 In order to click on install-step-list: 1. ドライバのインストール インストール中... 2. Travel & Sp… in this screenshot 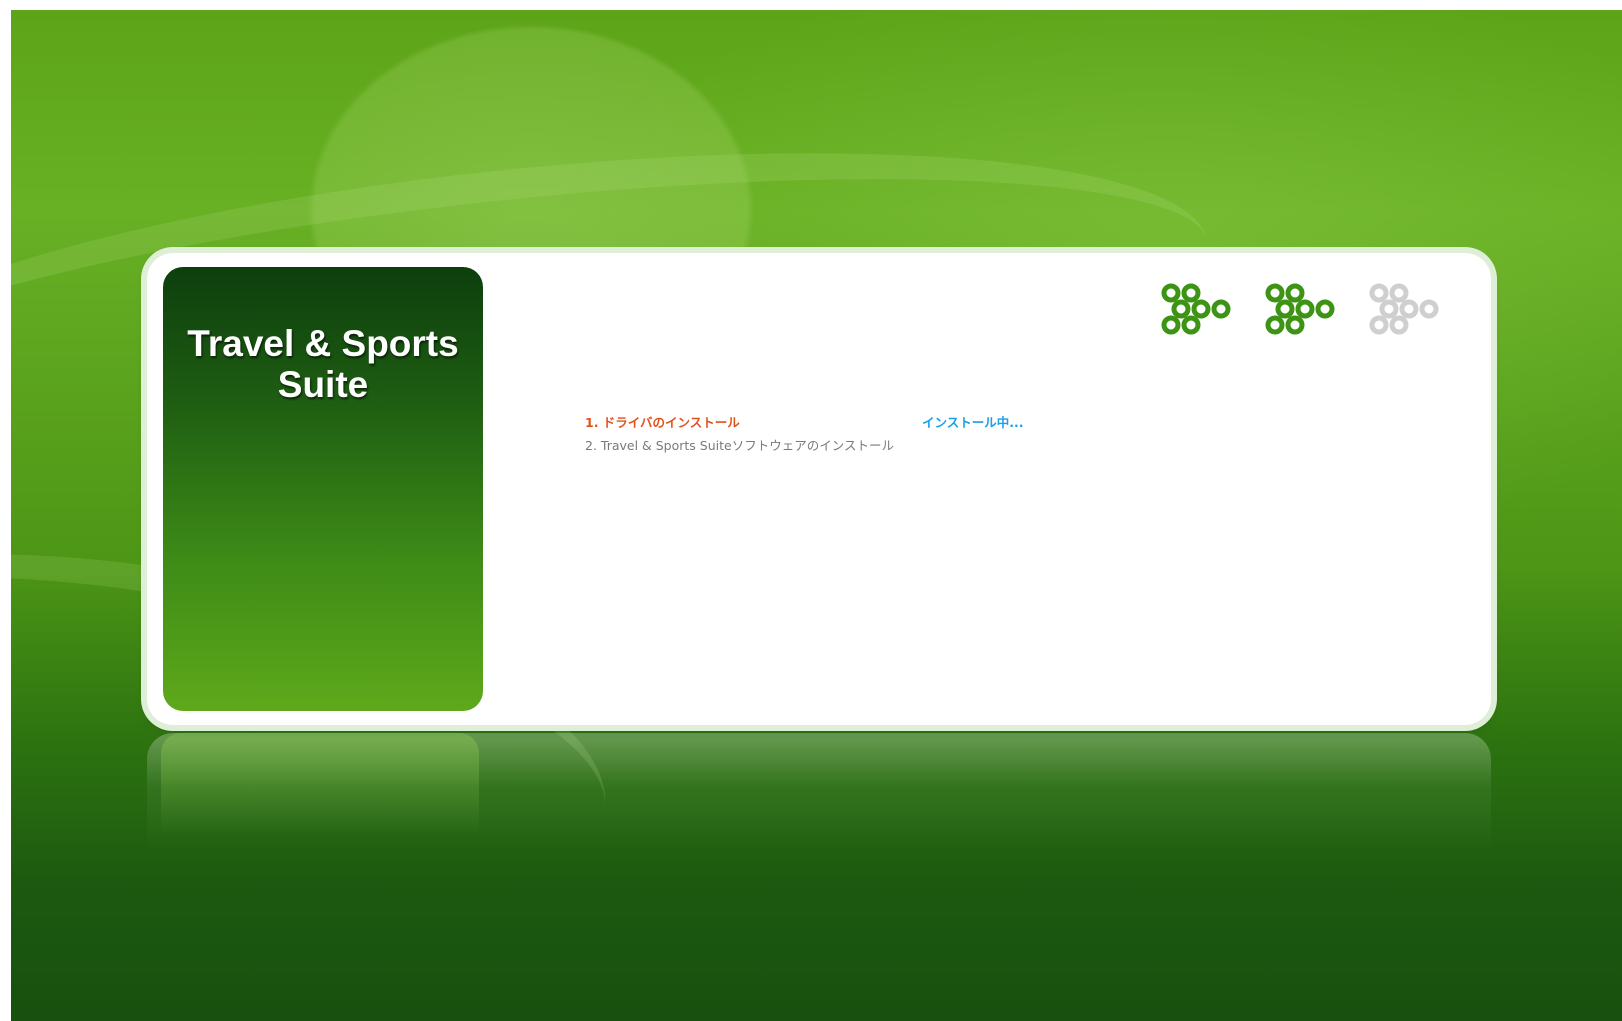, I will do `click(804, 434)`.